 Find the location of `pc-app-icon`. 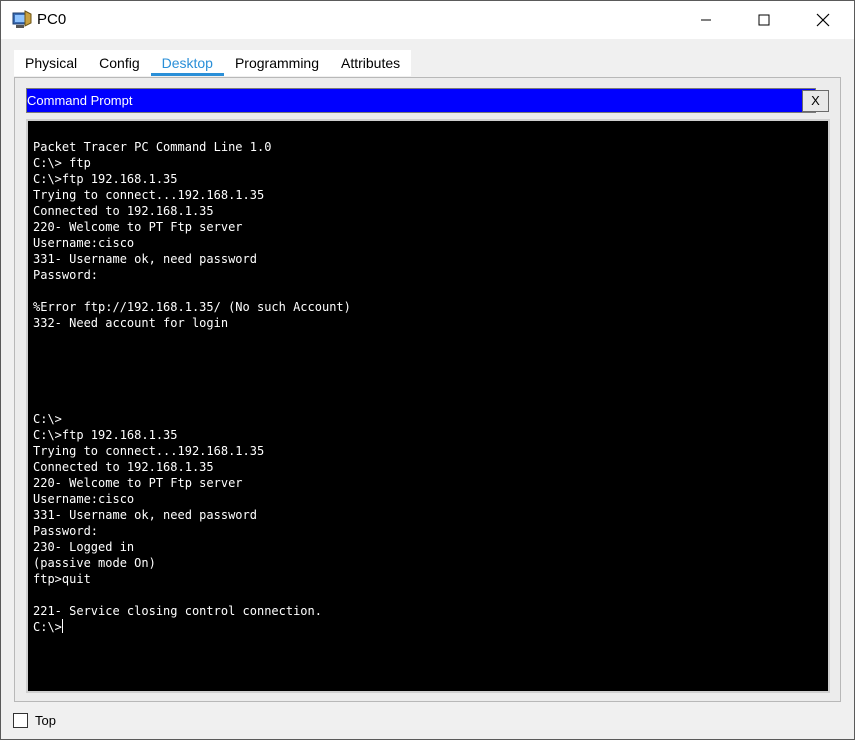

pc-app-icon is located at coordinates (22, 19).